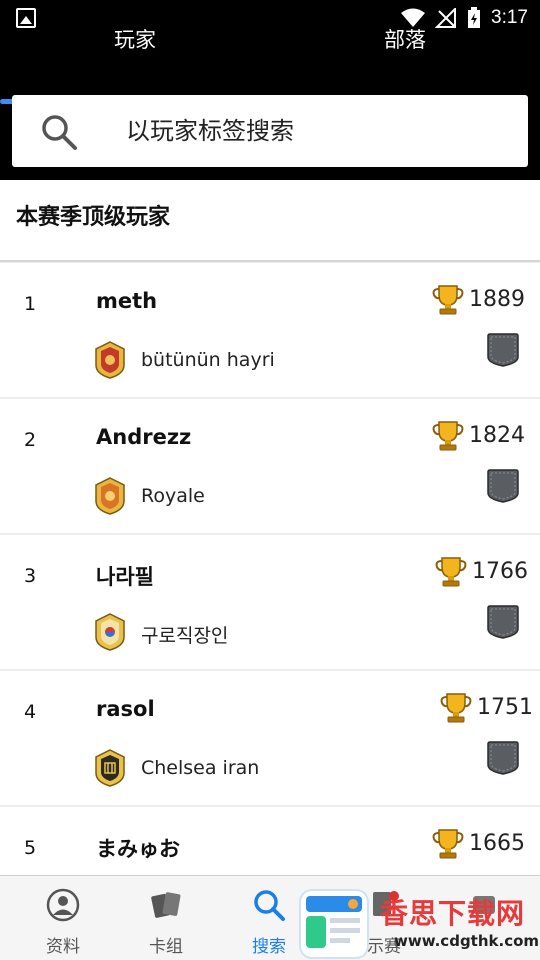  What do you see at coordinates (497, 435) in the screenshot?
I see `player-score: 1824` at bounding box center [497, 435].